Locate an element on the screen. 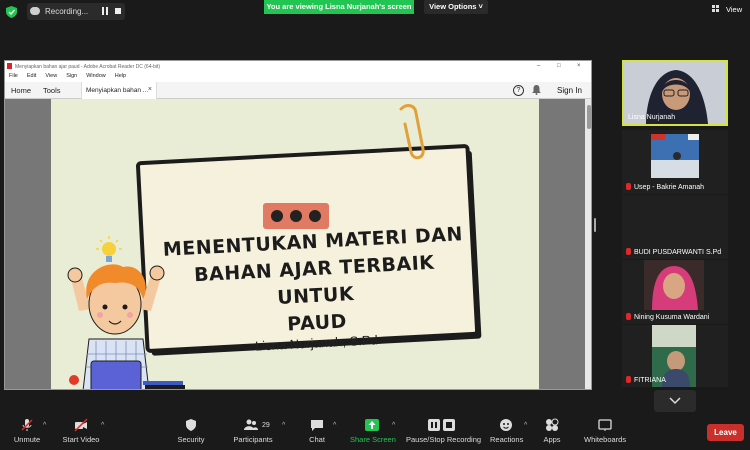 The image size is (750, 450). participant-tile: FITRIANA is located at coordinates (675, 356).